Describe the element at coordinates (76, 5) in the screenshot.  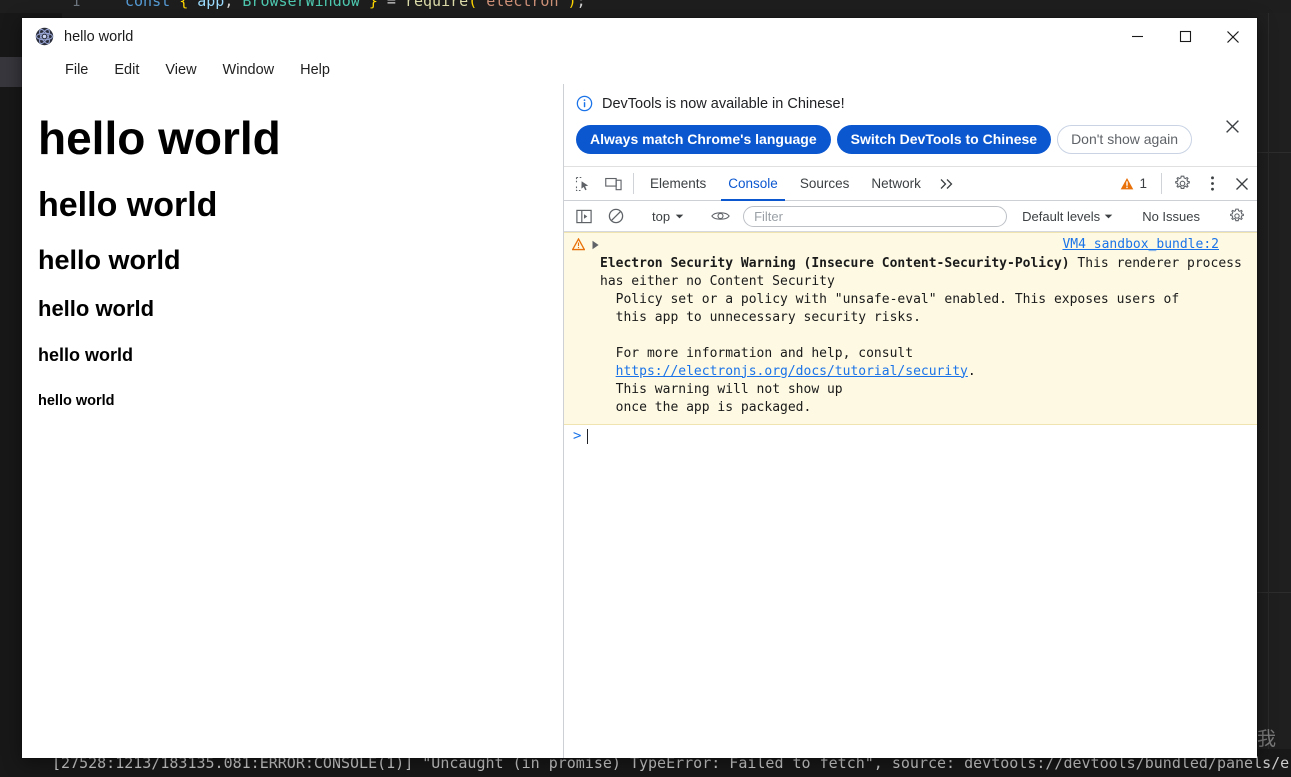
I see `vscode-line-number: 1` at that location.